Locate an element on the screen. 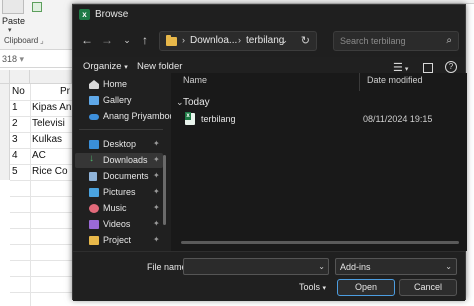  nav-item-gallery: Gallery is located at coordinates (119, 100).